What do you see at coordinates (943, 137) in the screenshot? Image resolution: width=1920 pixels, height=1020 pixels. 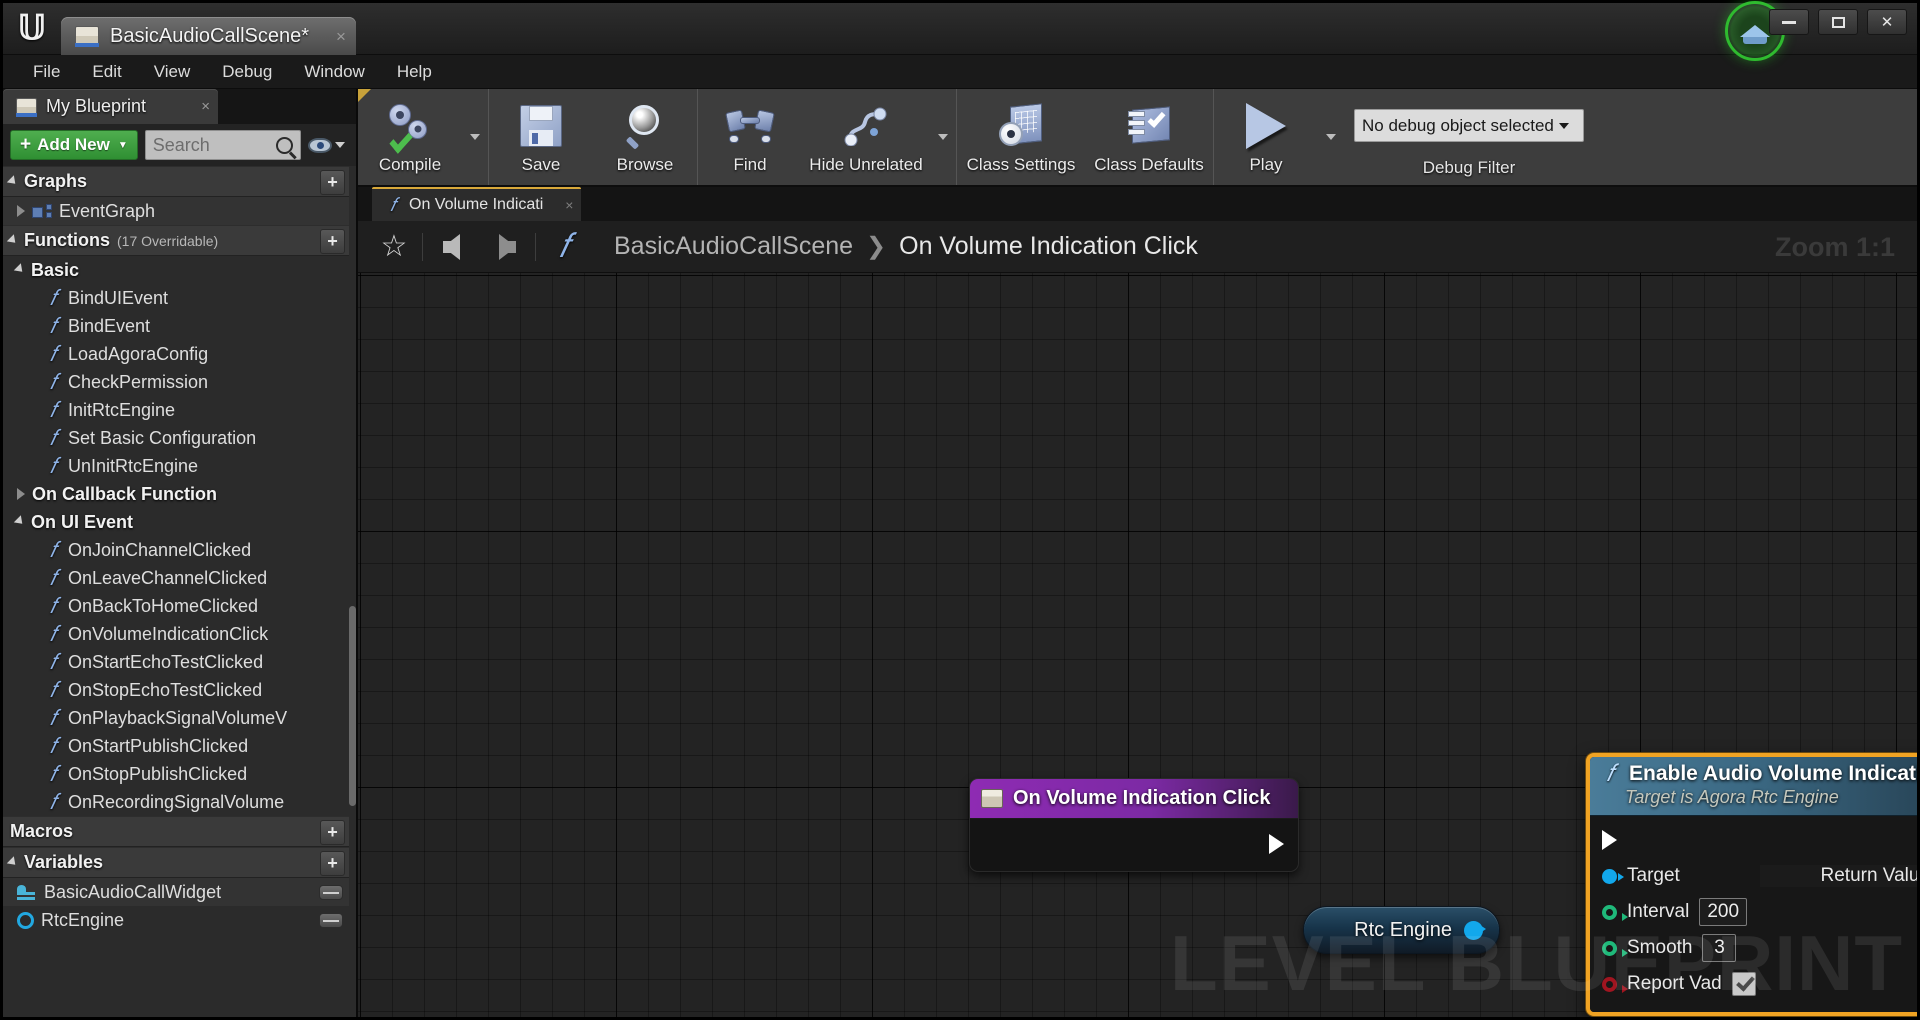 I see `hide-unrelated-options-dropdown` at bounding box center [943, 137].